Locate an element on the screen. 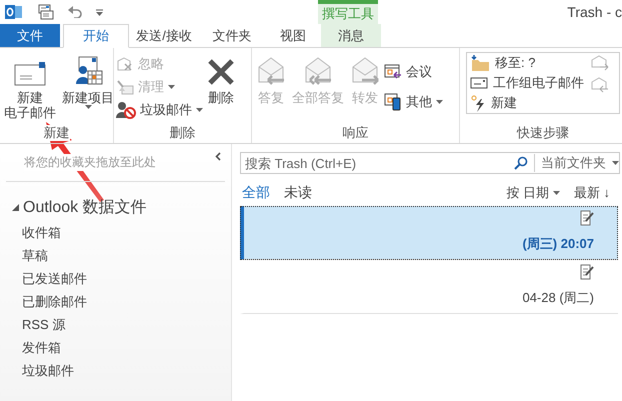 The height and width of the screenshot is (401, 622). favorites-drop-hint: 将您的收藏夹拖放至此处 is located at coordinates (90, 162).